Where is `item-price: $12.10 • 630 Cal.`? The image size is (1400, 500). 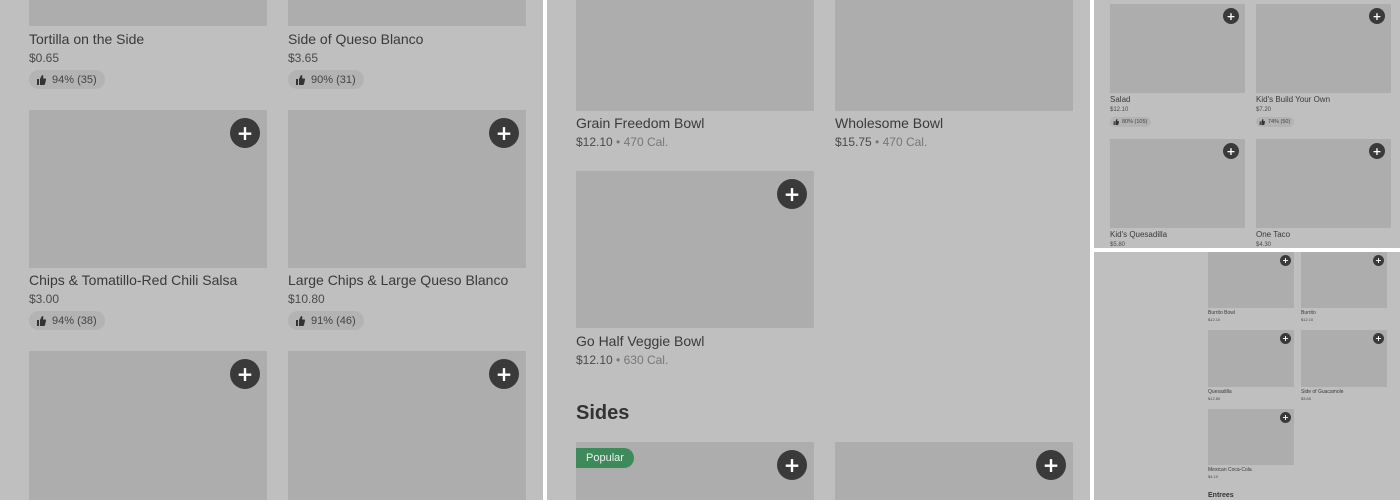
item-price: $12.10 • 630 Cal. is located at coordinates (622, 360).